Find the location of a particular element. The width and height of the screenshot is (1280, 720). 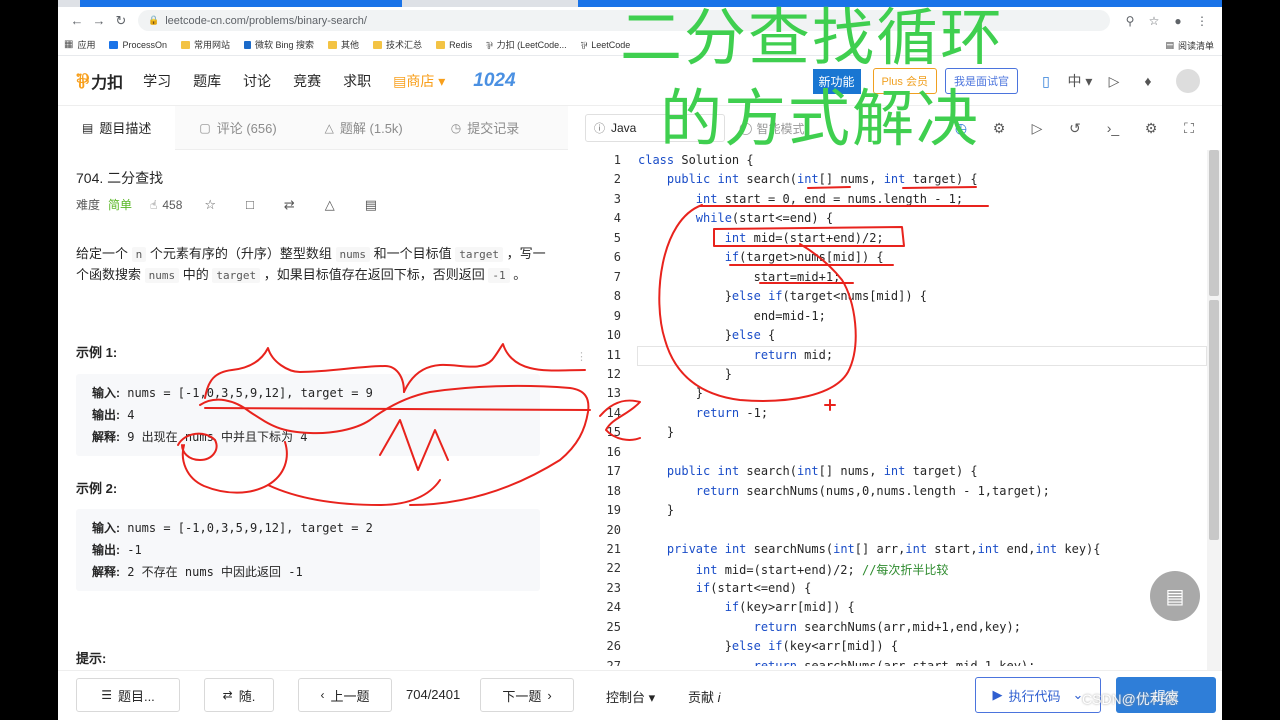

code-line: if(target>nums[mid]) { is located at coordinates (804, 257).